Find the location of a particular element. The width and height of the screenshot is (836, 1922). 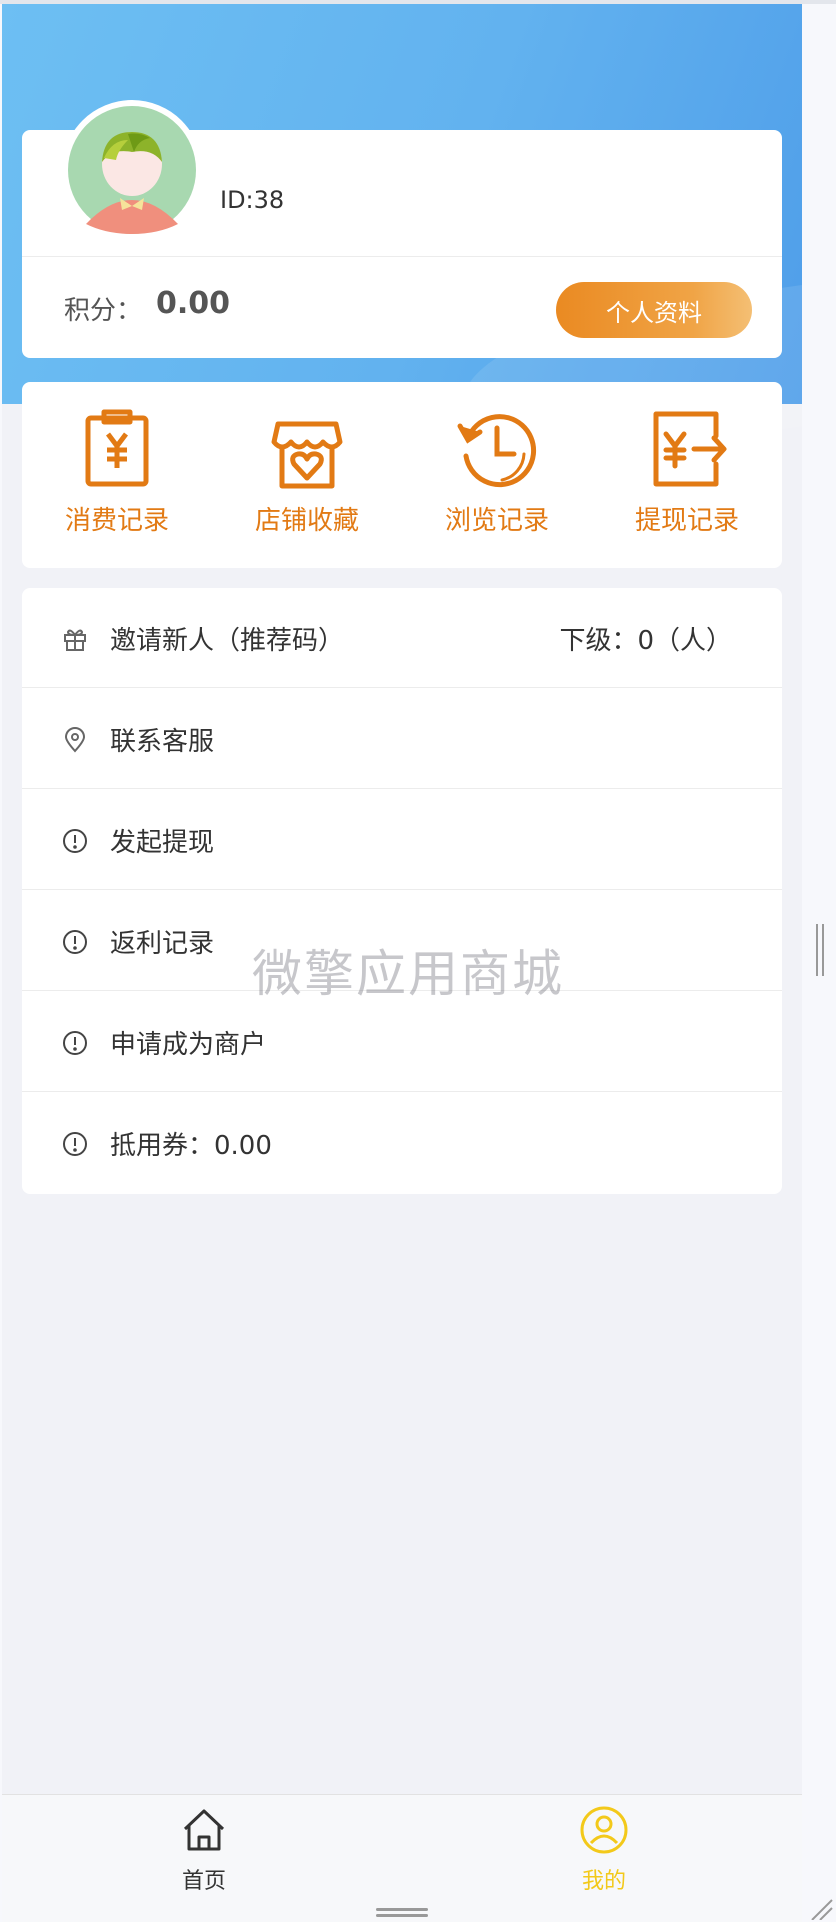

tab-mine: 我的 is located at coordinates (604, 1850).